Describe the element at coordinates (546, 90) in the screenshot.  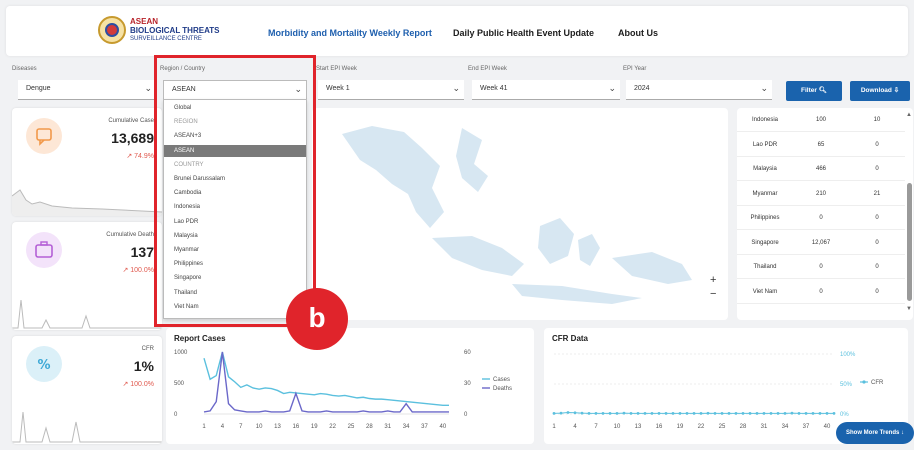
I see `end-week-select: Week 41 ⌄` at that location.